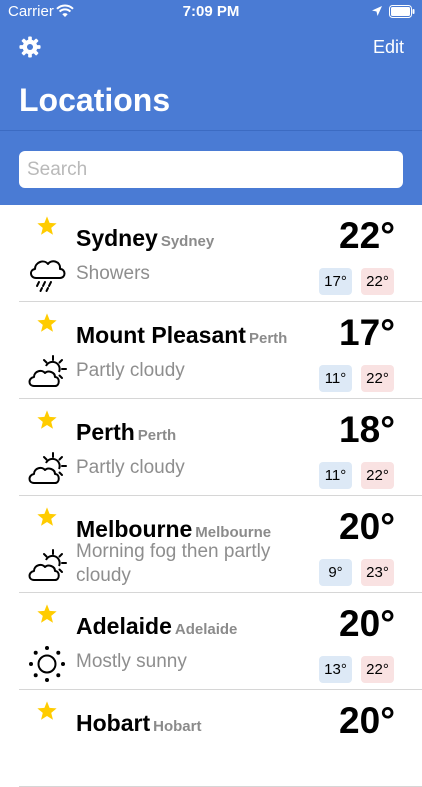  I want to click on temp-min-badge: 17°, so click(335, 281).